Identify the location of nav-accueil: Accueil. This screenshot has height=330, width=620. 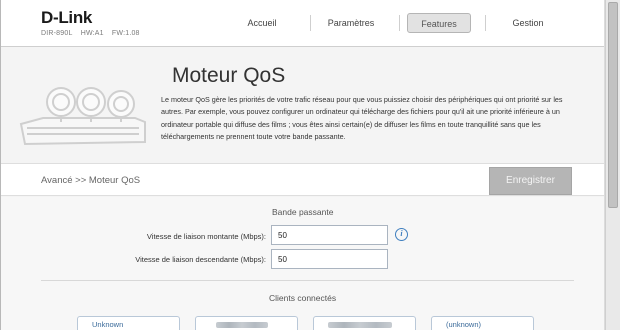
(262, 23).